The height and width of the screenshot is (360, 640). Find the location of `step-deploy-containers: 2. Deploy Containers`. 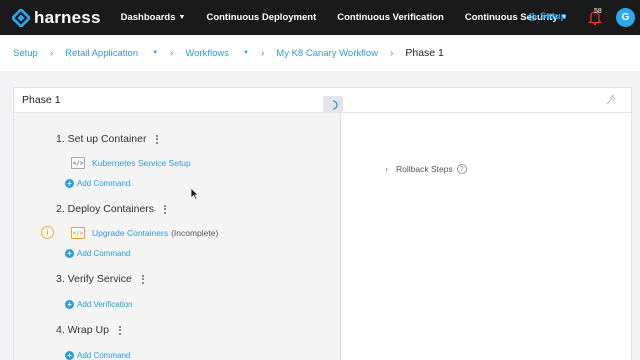

step-deploy-containers: 2. Deploy Containers is located at coordinates (111, 209).